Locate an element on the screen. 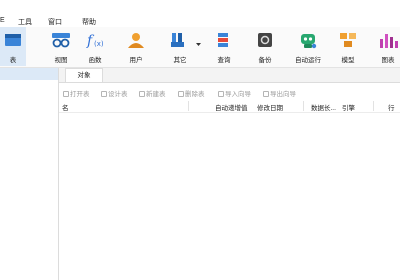  column-header-rows: 行 is located at coordinates (391, 107).